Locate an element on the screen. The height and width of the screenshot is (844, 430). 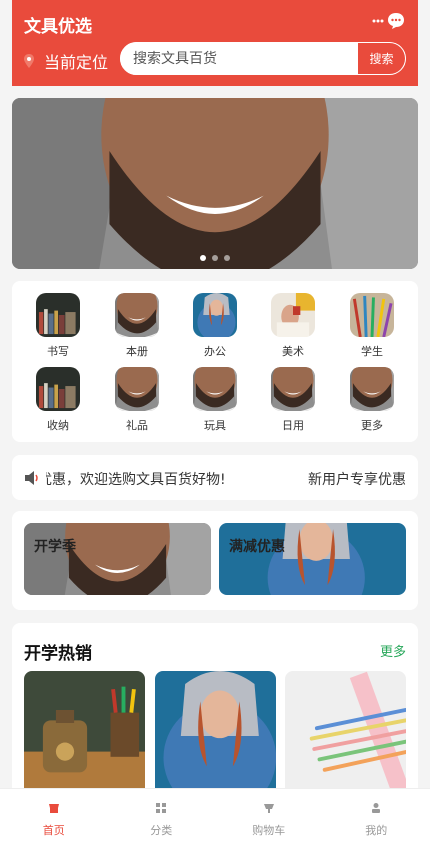
tab-label: 我的 is located at coordinates (376, 830).